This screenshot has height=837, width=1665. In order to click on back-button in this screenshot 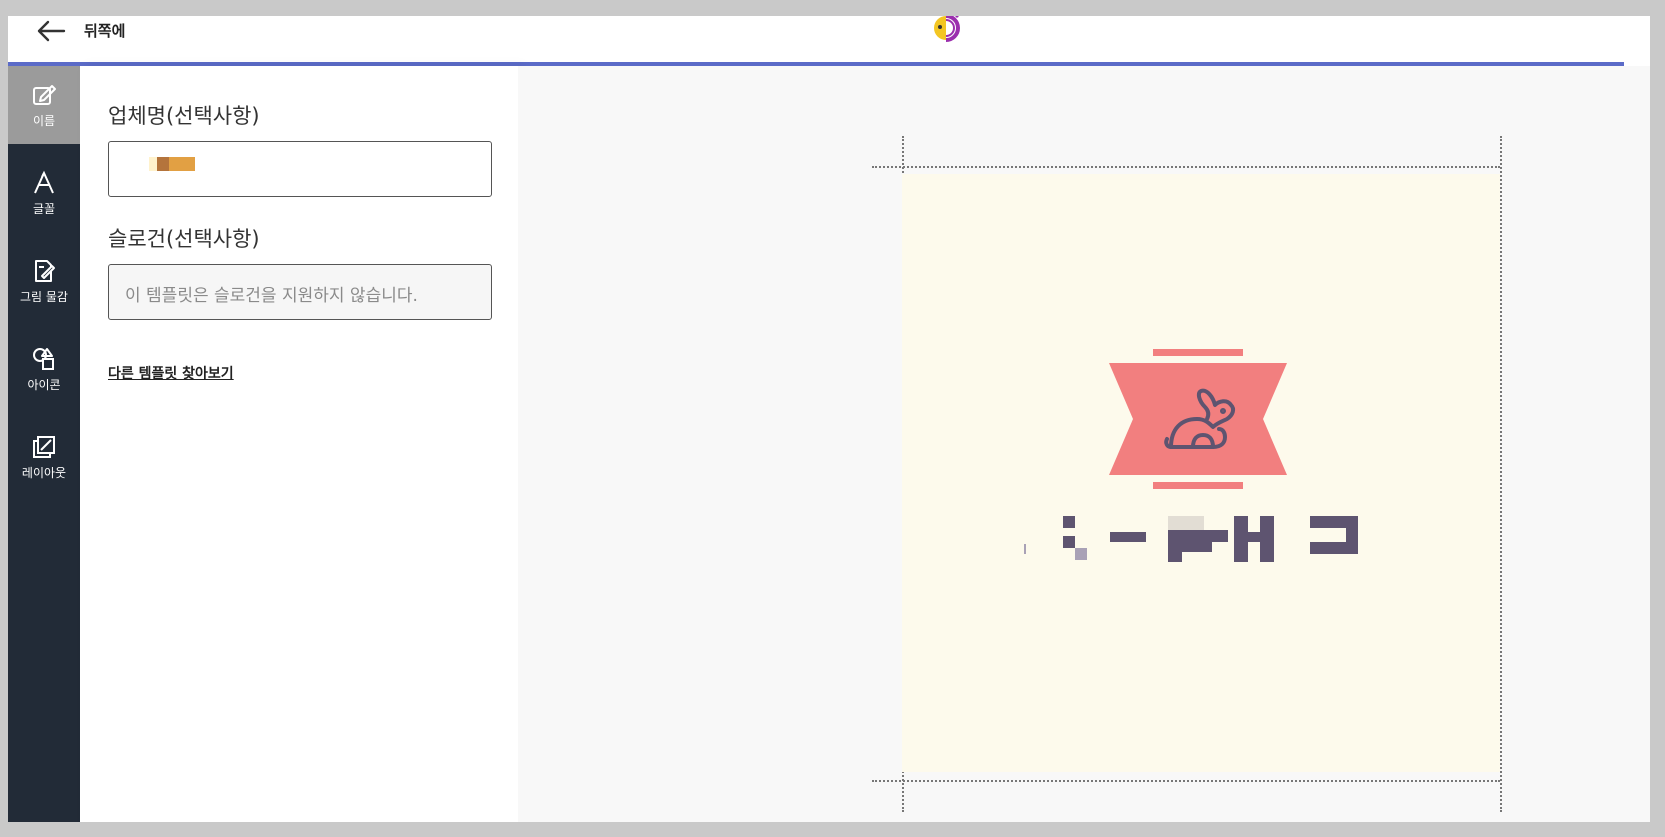, I will do `click(51, 31)`.